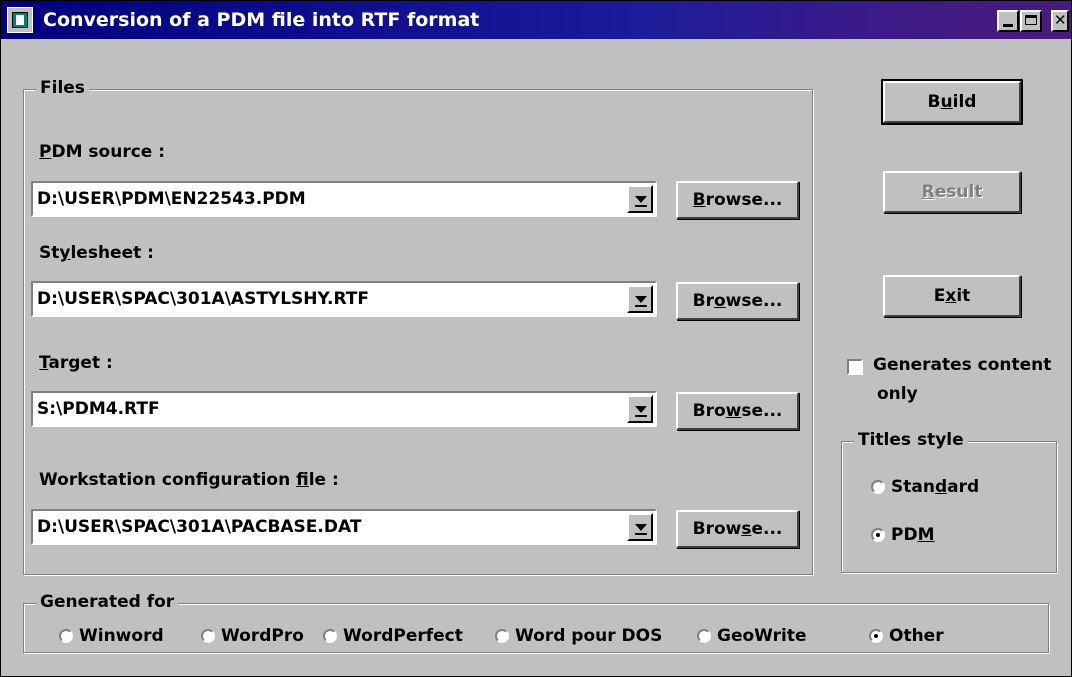 This screenshot has width=1072, height=677. I want to click on titles-style-standard-radio: Standard, so click(925, 487).